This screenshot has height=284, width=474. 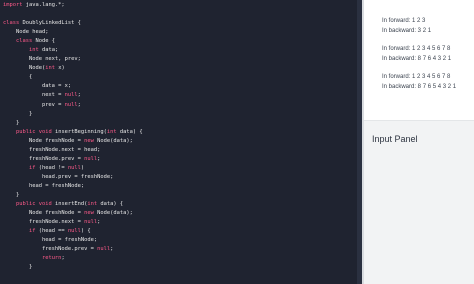 What do you see at coordinates (51, 167) in the screenshot?
I see `code-token: (head !=` at bounding box center [51, 167].